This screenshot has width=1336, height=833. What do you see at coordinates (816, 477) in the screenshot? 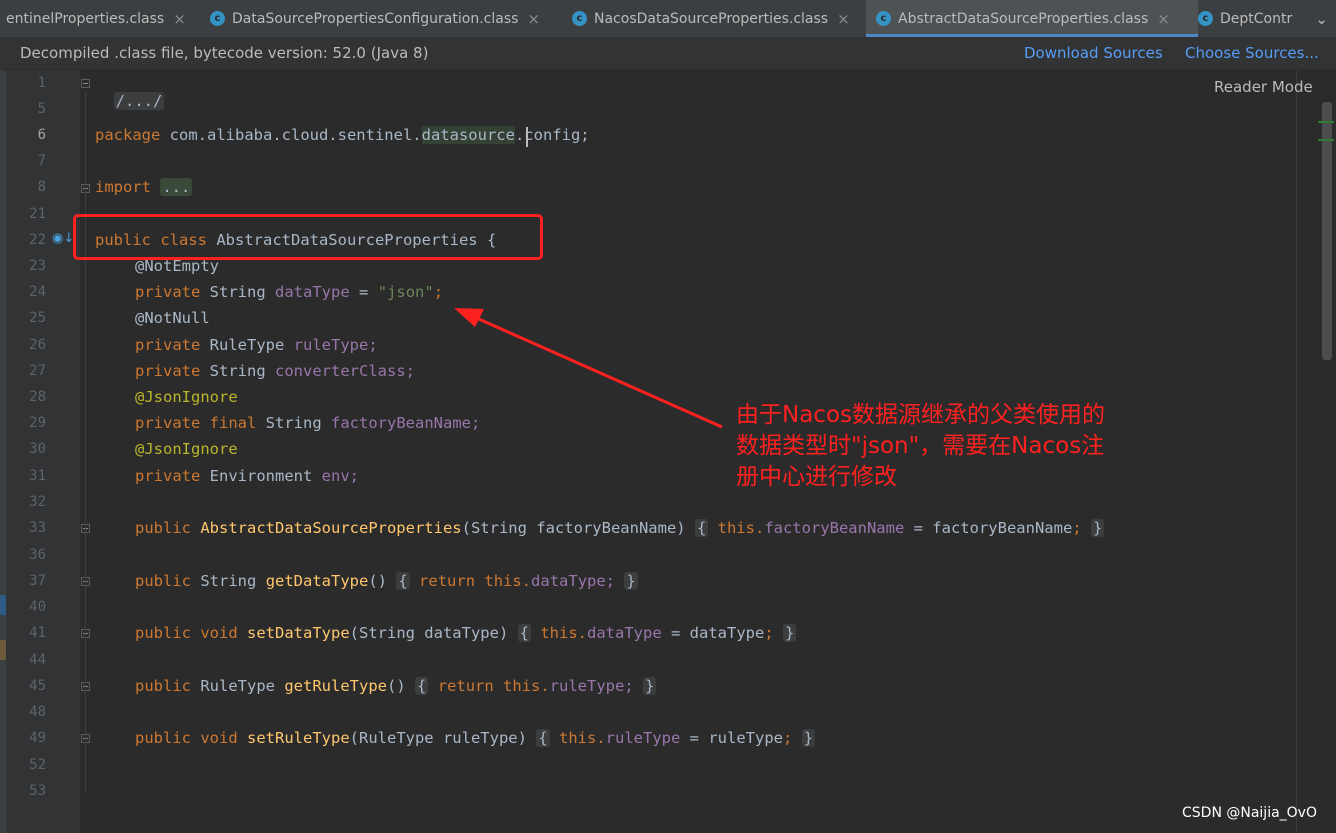
I see `annotation-line: 册中心进行修改` at bounding box center [816, 477].